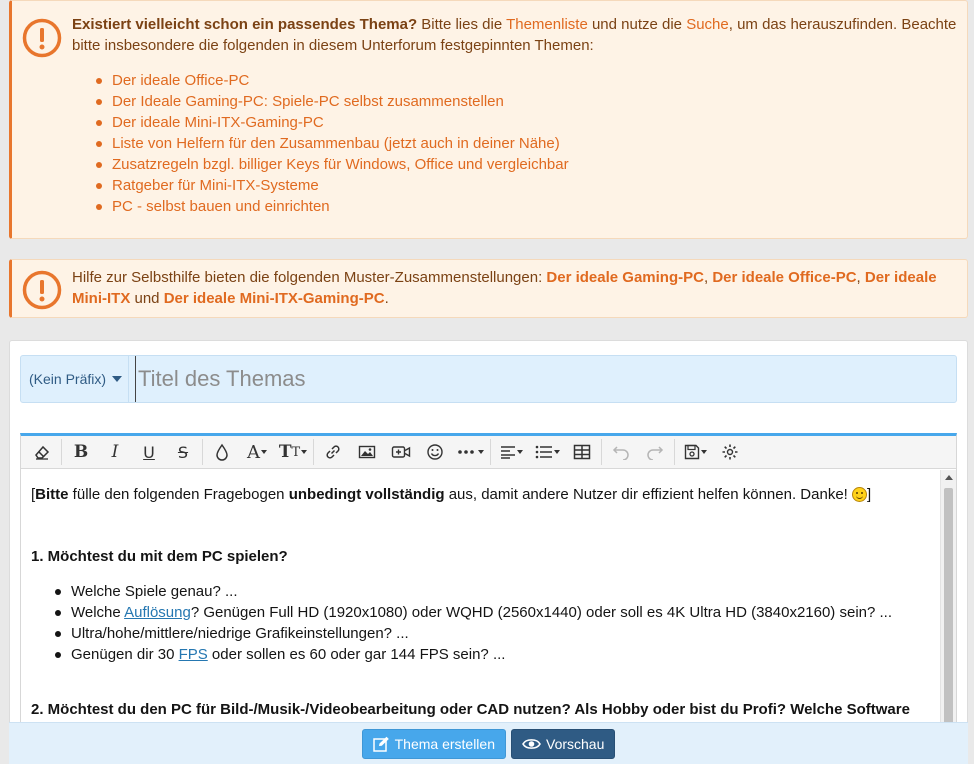  What do you see at coordinates (563, 743) in the screenshot?
I see `preview-button: Vorschau` at bounding box center [563, 743].